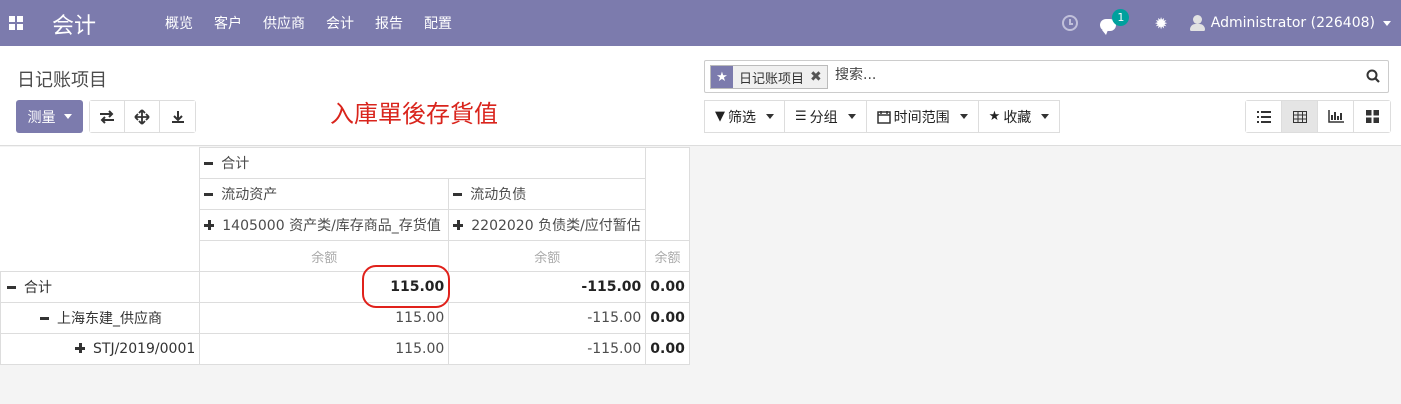 Image resolution: width=1401 pixels, height=404 pixels. Describe the element at coordinates (100, 349) in the screenshot. I see `row-header-move: STJ/2019/0001` at that location.